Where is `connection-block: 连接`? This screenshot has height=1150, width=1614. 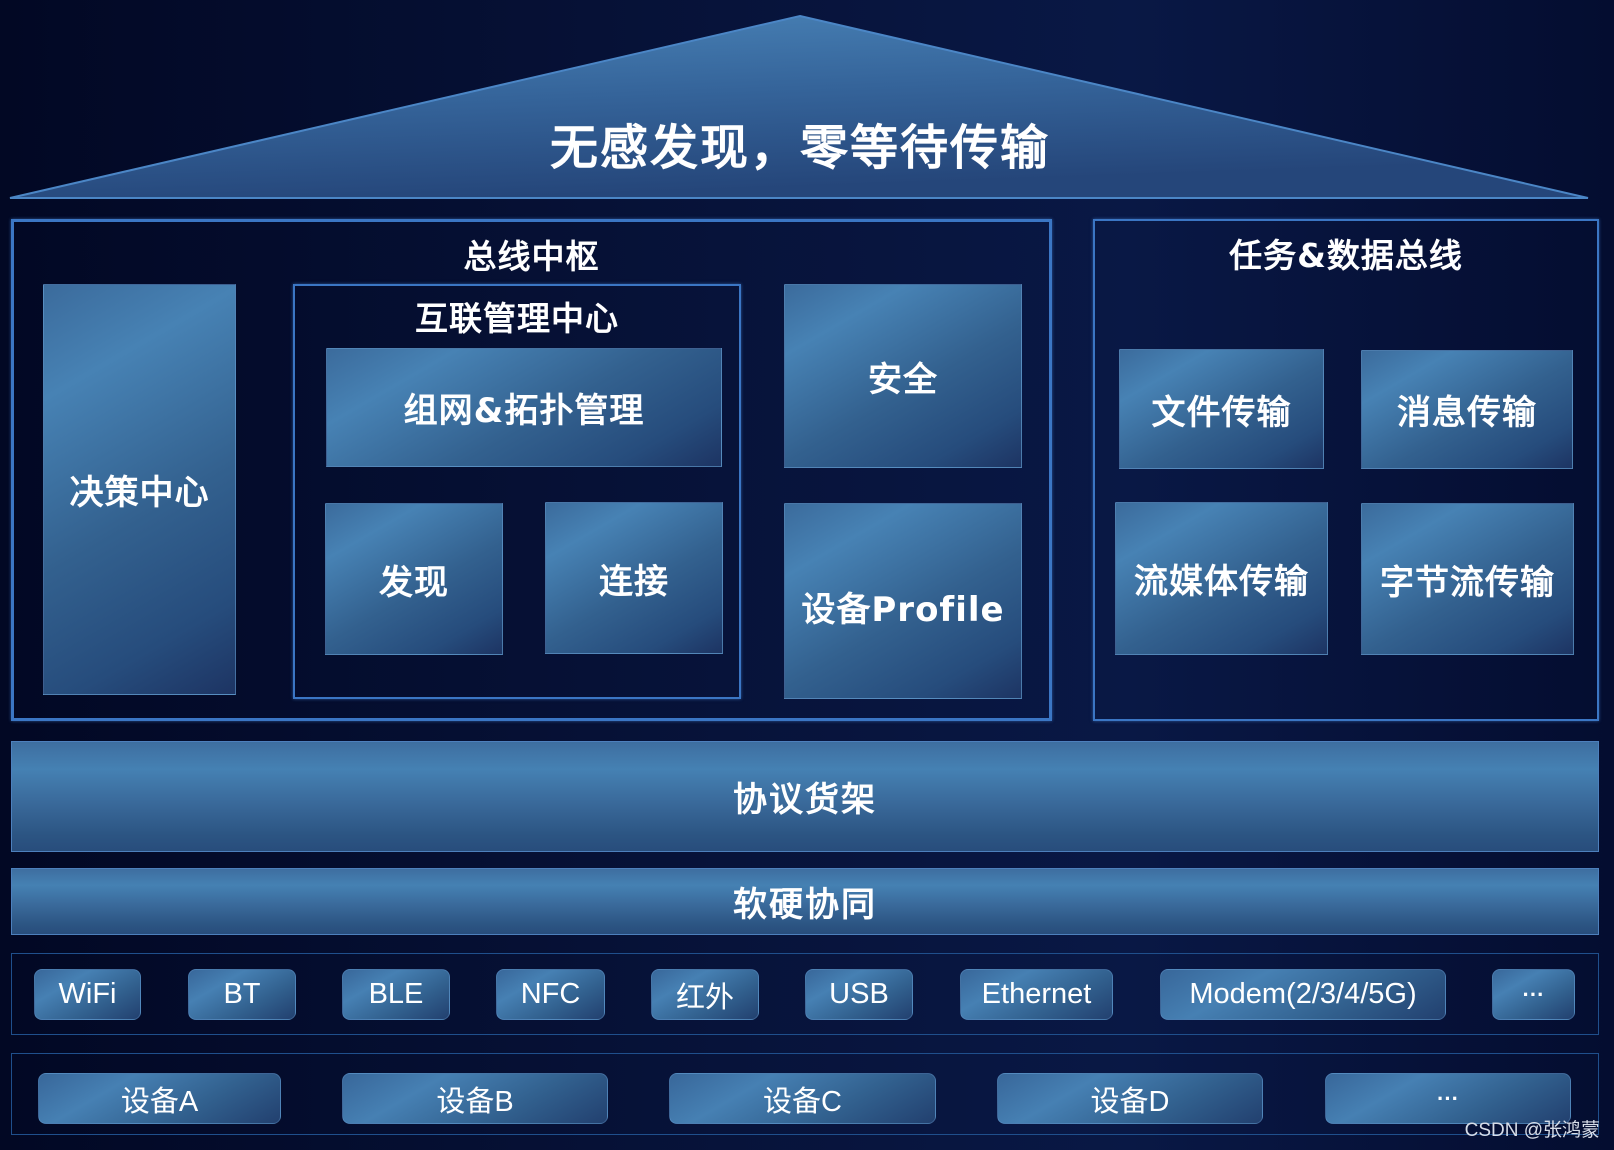
connection-block: 连接 is located at coordinates (634, 578).